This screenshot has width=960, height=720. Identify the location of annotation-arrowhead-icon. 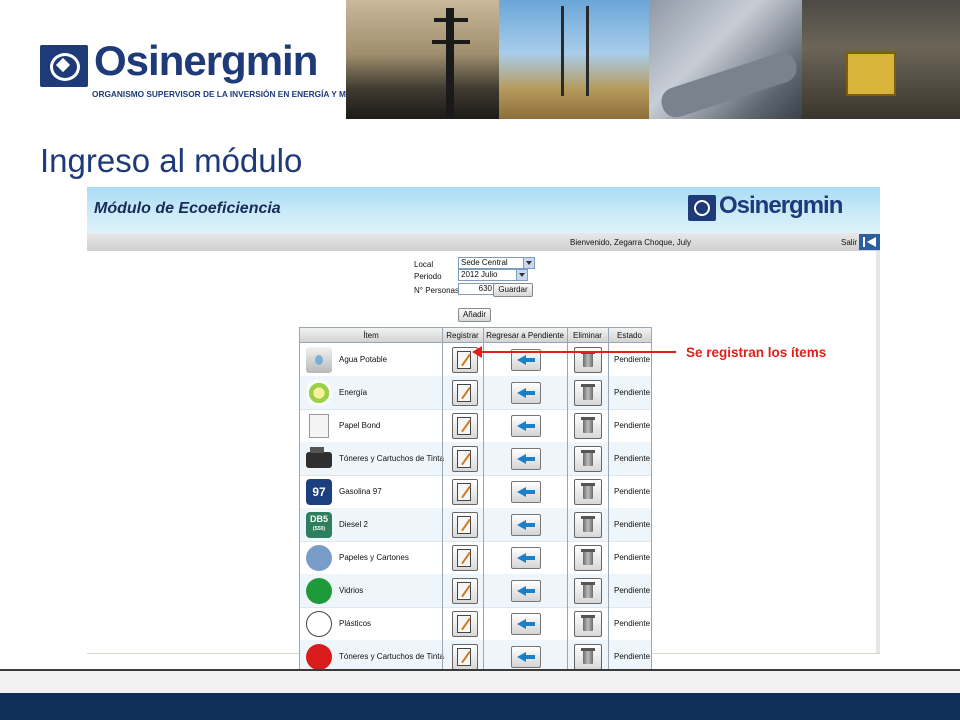
(477, 352).